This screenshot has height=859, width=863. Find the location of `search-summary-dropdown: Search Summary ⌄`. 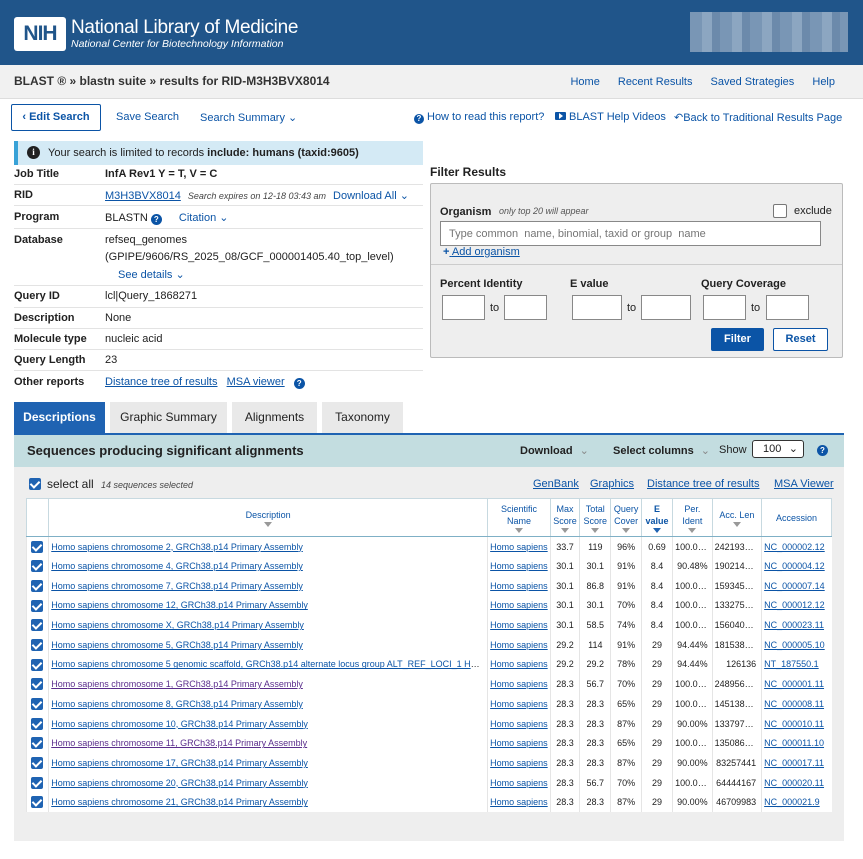

search-summary-dropdown: Search Summary ⌄ is located at coordinates (248, 117).